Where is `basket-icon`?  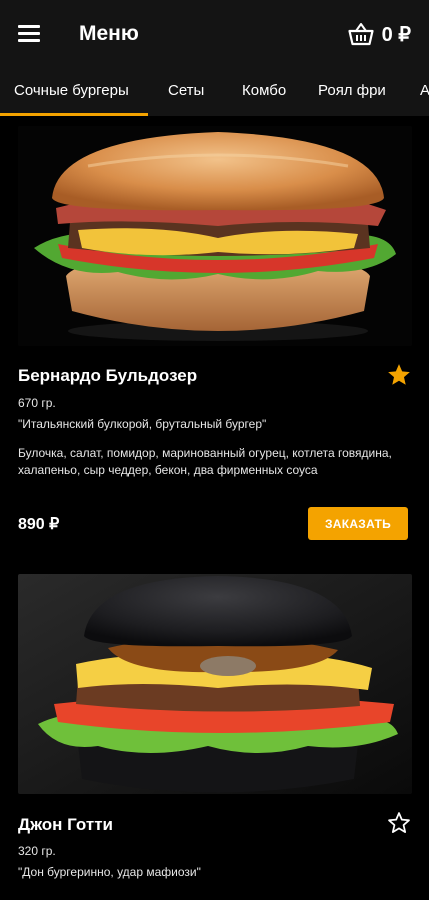 basket-icon is located at coordinates (360, 34).